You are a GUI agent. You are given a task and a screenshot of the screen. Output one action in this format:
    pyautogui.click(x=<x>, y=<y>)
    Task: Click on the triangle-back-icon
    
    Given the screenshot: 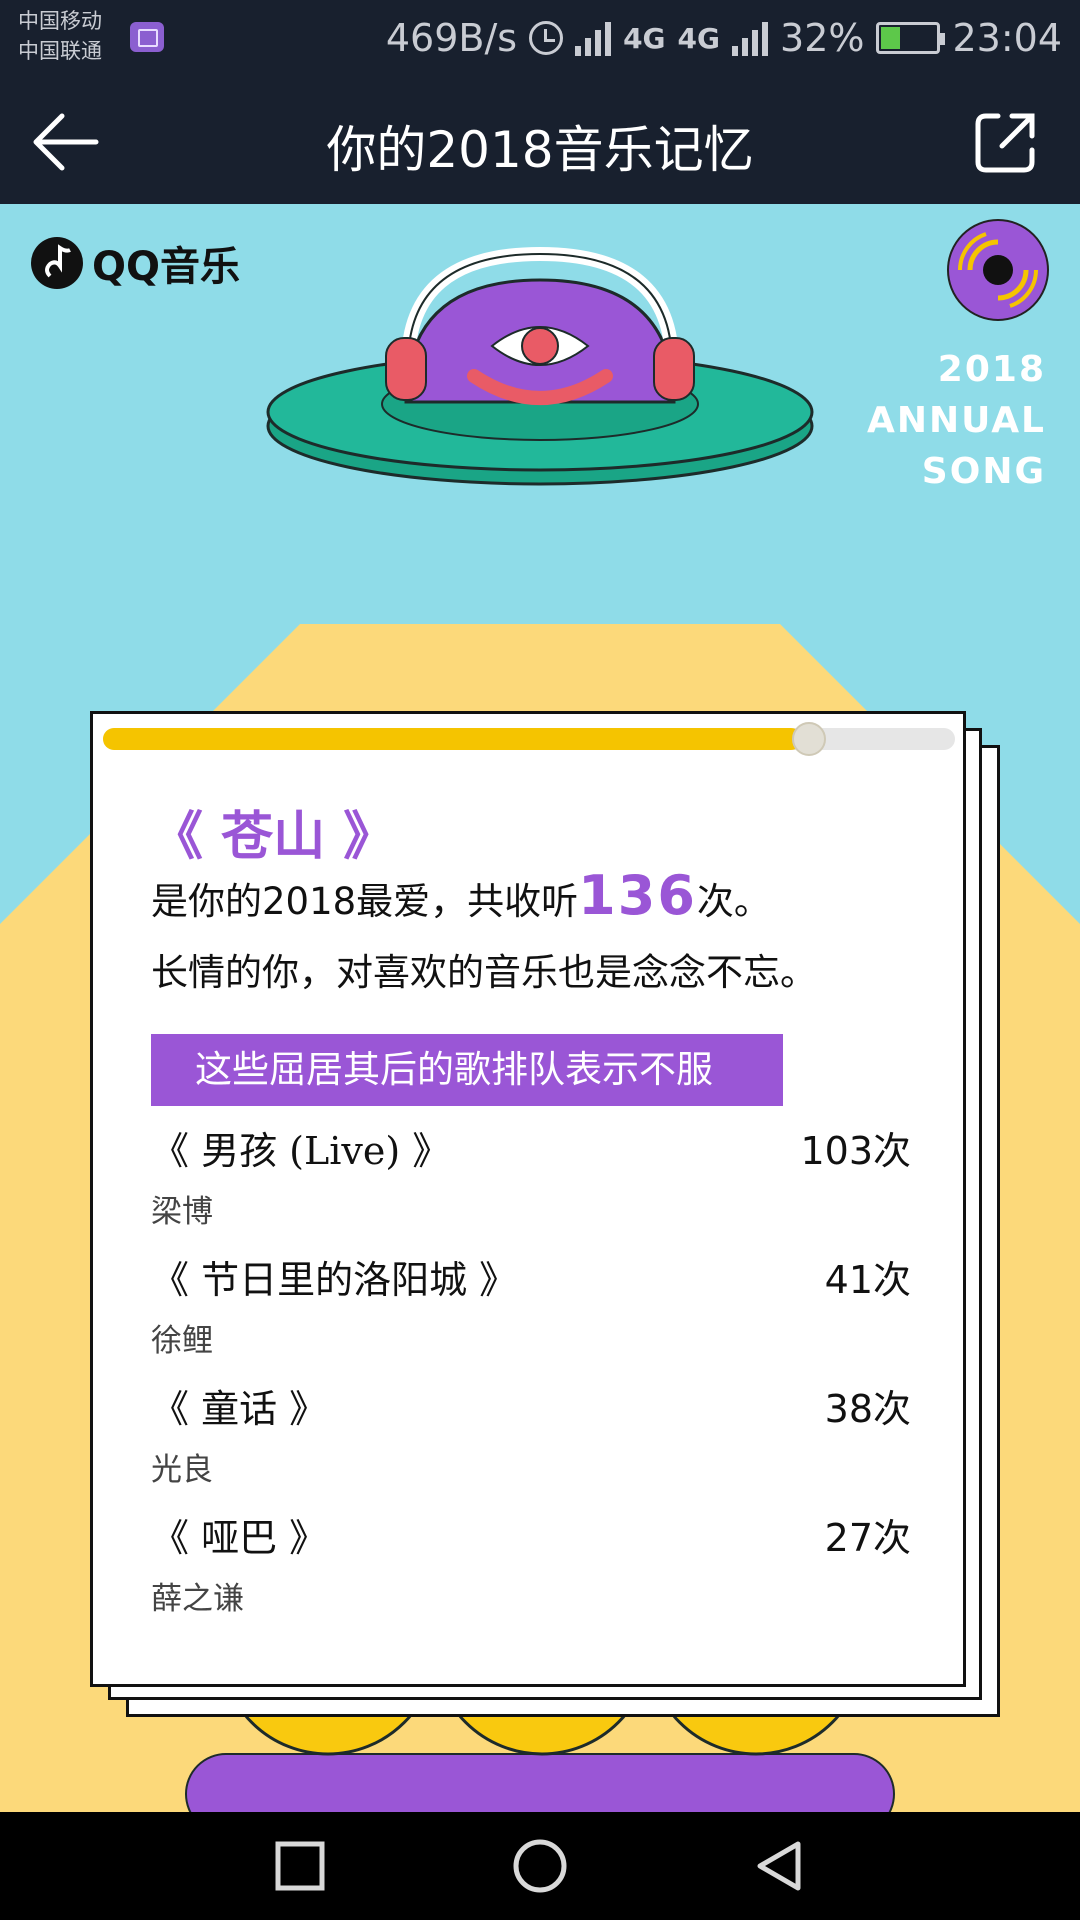 What is the action you would take?
    pyautogui.click(x=779, y=1866)
    